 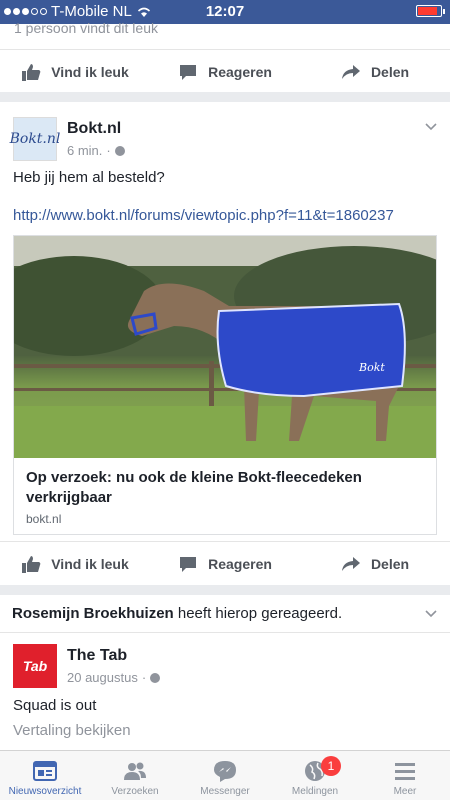 What do you see at coordinates (405, 791) in the screenshot?
I see `tab-label: Meer` at bounding box center [405, 791].